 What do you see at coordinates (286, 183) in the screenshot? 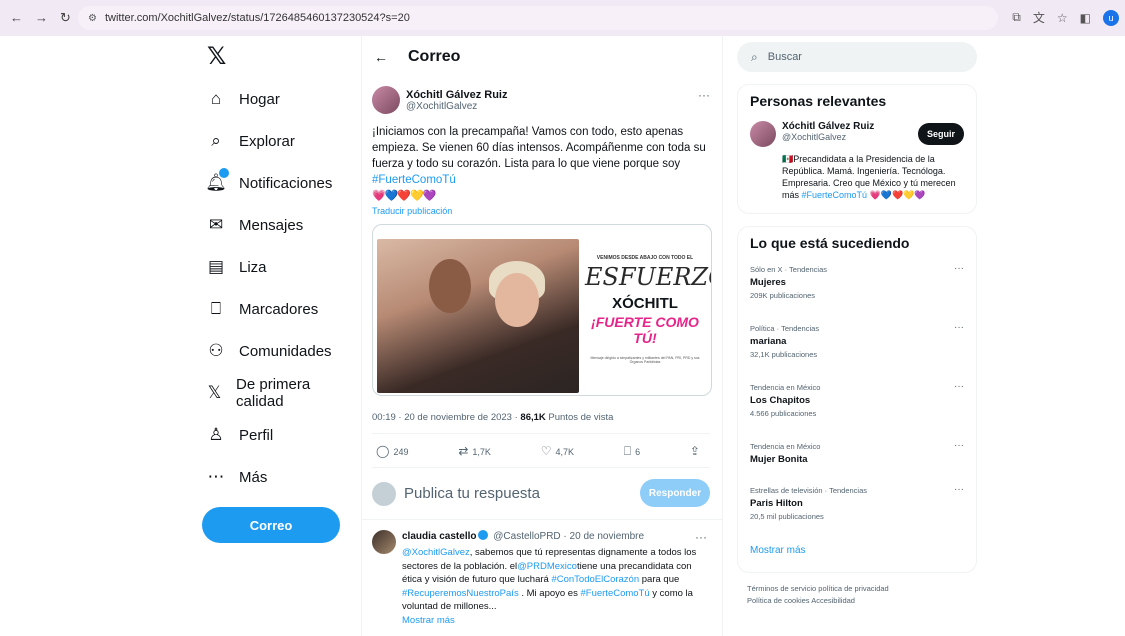
I see `nav-label: Notificaciones` at bounding box center [286, 183].